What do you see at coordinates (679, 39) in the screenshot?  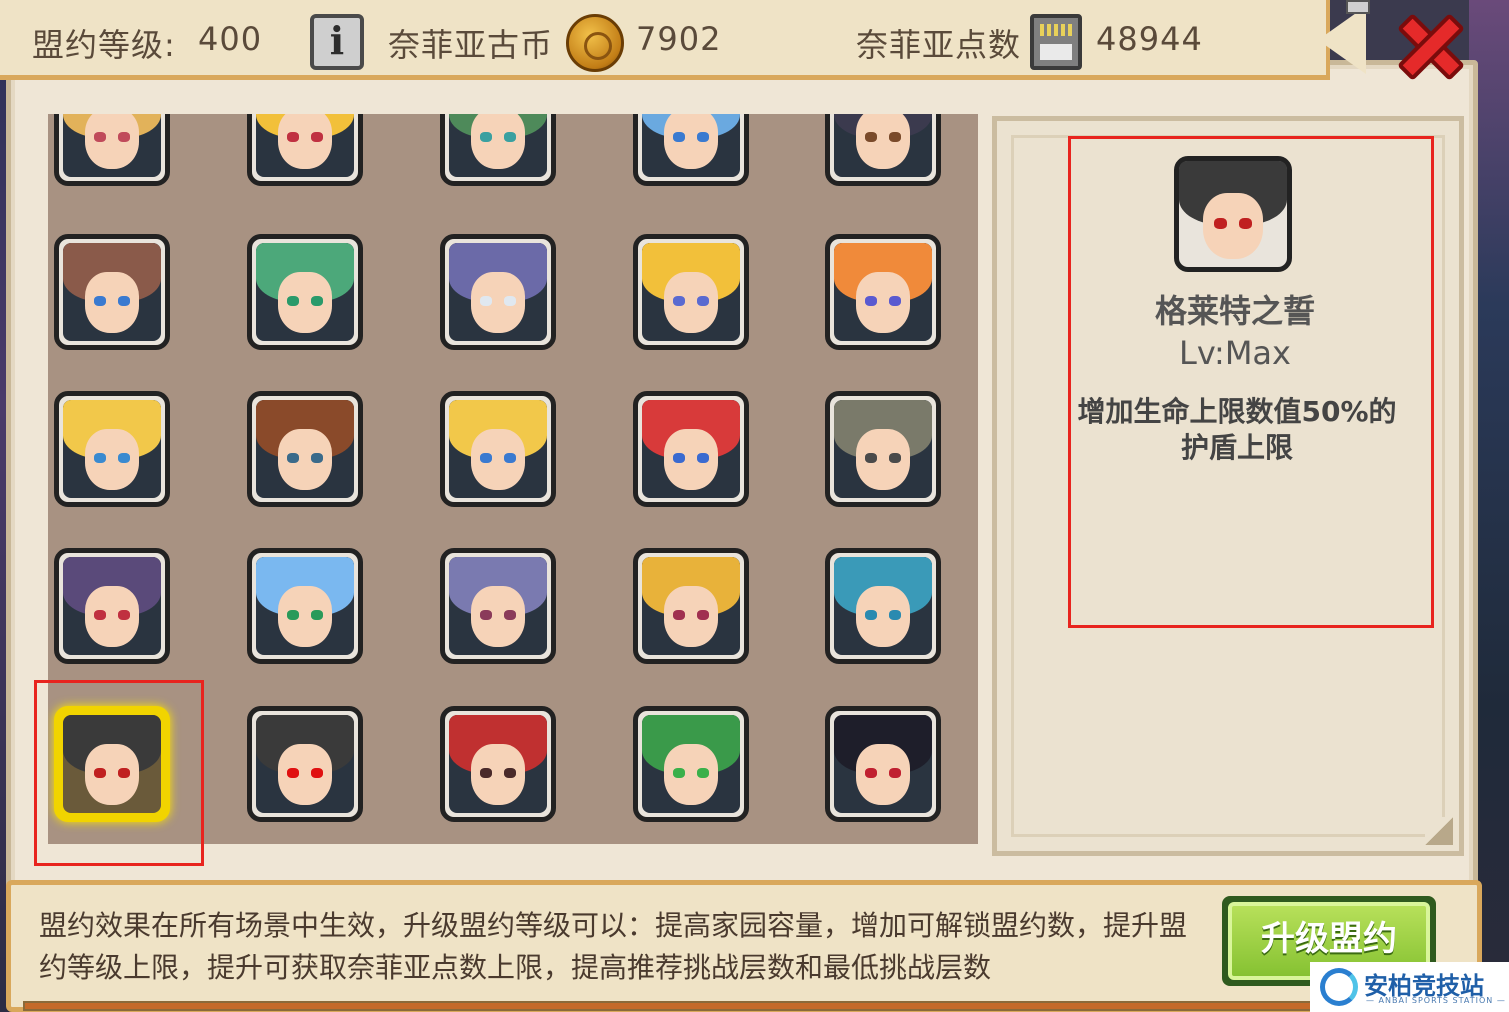 I see `coin-value: 7902` at bounding box center [679, 39].